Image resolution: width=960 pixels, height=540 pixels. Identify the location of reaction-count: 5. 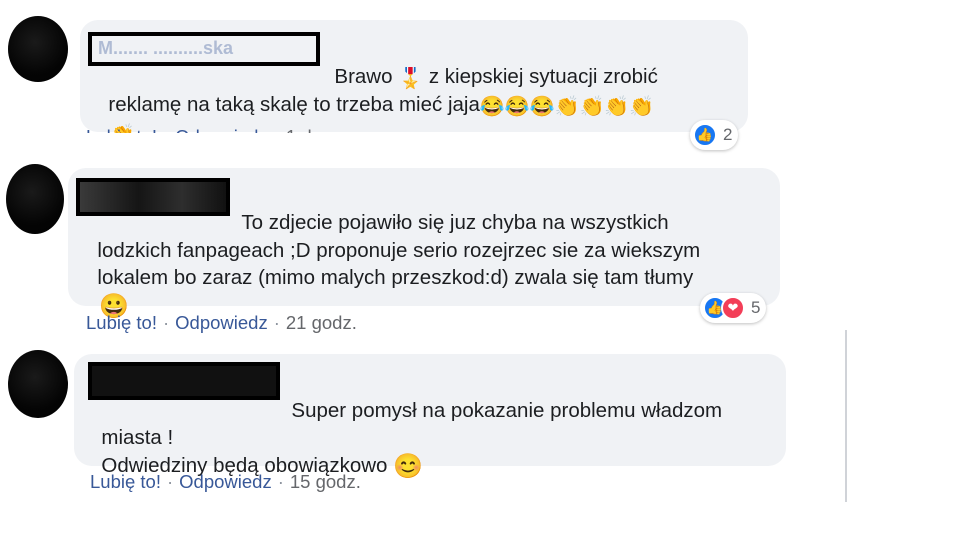
(756, 307).